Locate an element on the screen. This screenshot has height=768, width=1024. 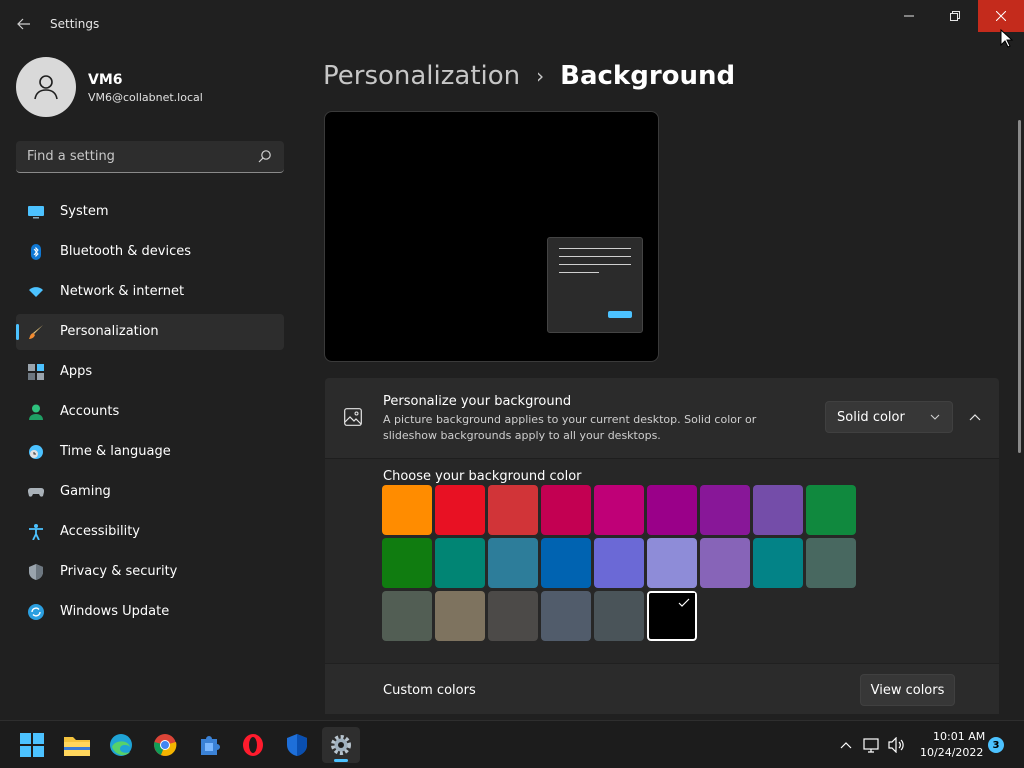
clock-globe-icon is located at coordinates (36, 452).